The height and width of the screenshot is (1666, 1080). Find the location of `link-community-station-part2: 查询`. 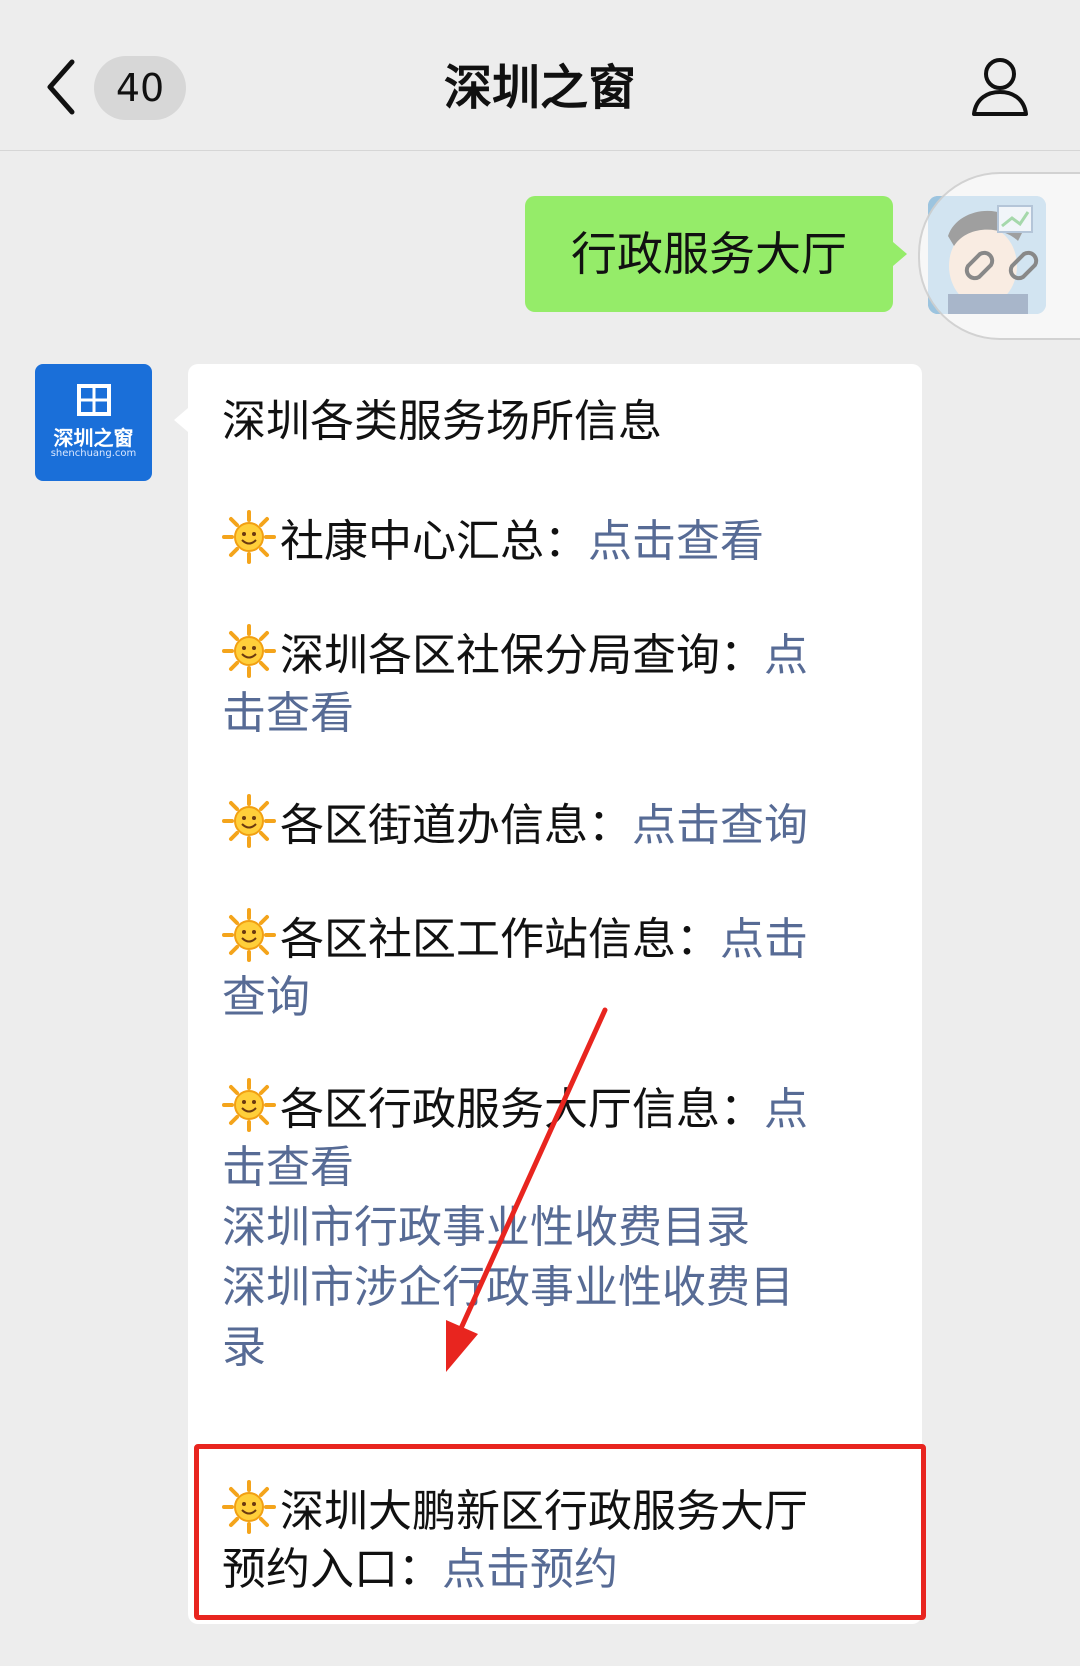

link-community-station-part2: 查询 is located at coordinates (266, 998).